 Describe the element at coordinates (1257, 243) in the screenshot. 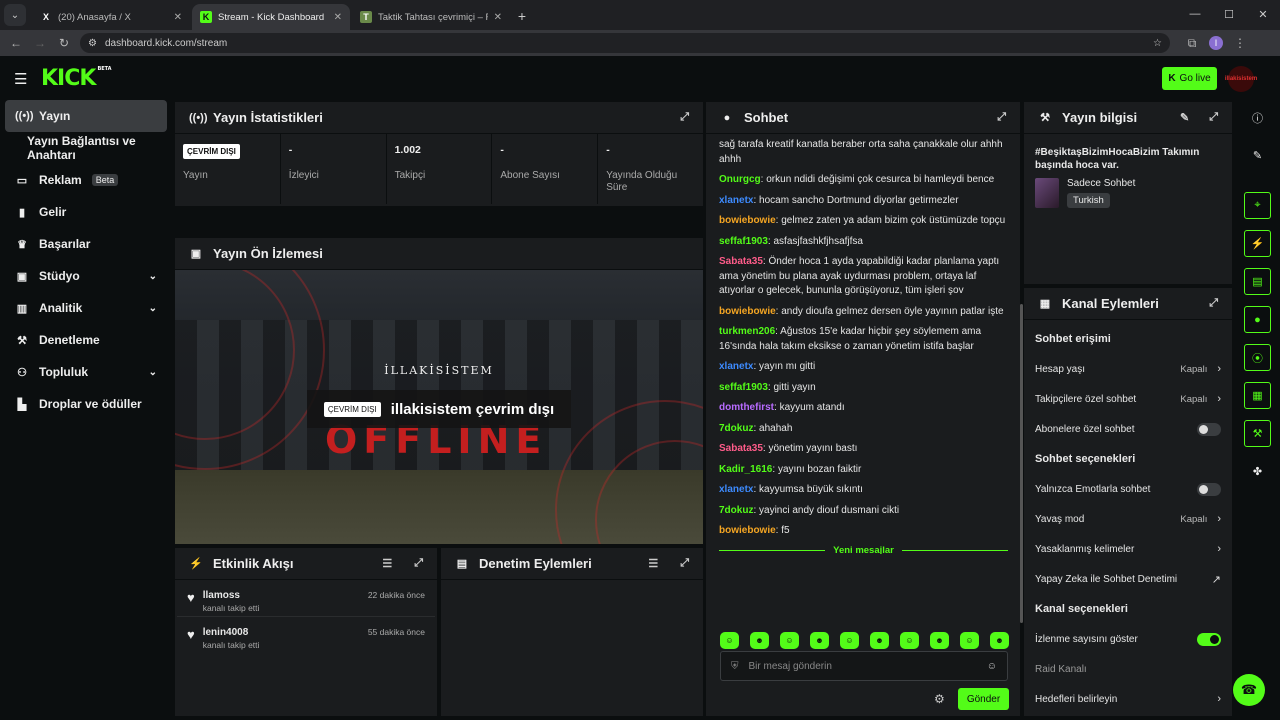

I see `bolt-icon: ⚡` at that location.